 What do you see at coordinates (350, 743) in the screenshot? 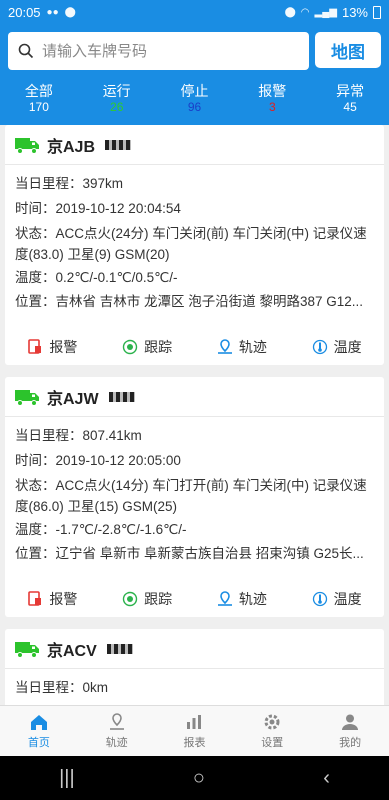
I see `nav-label: 我的` at bounding box center [350, 743].